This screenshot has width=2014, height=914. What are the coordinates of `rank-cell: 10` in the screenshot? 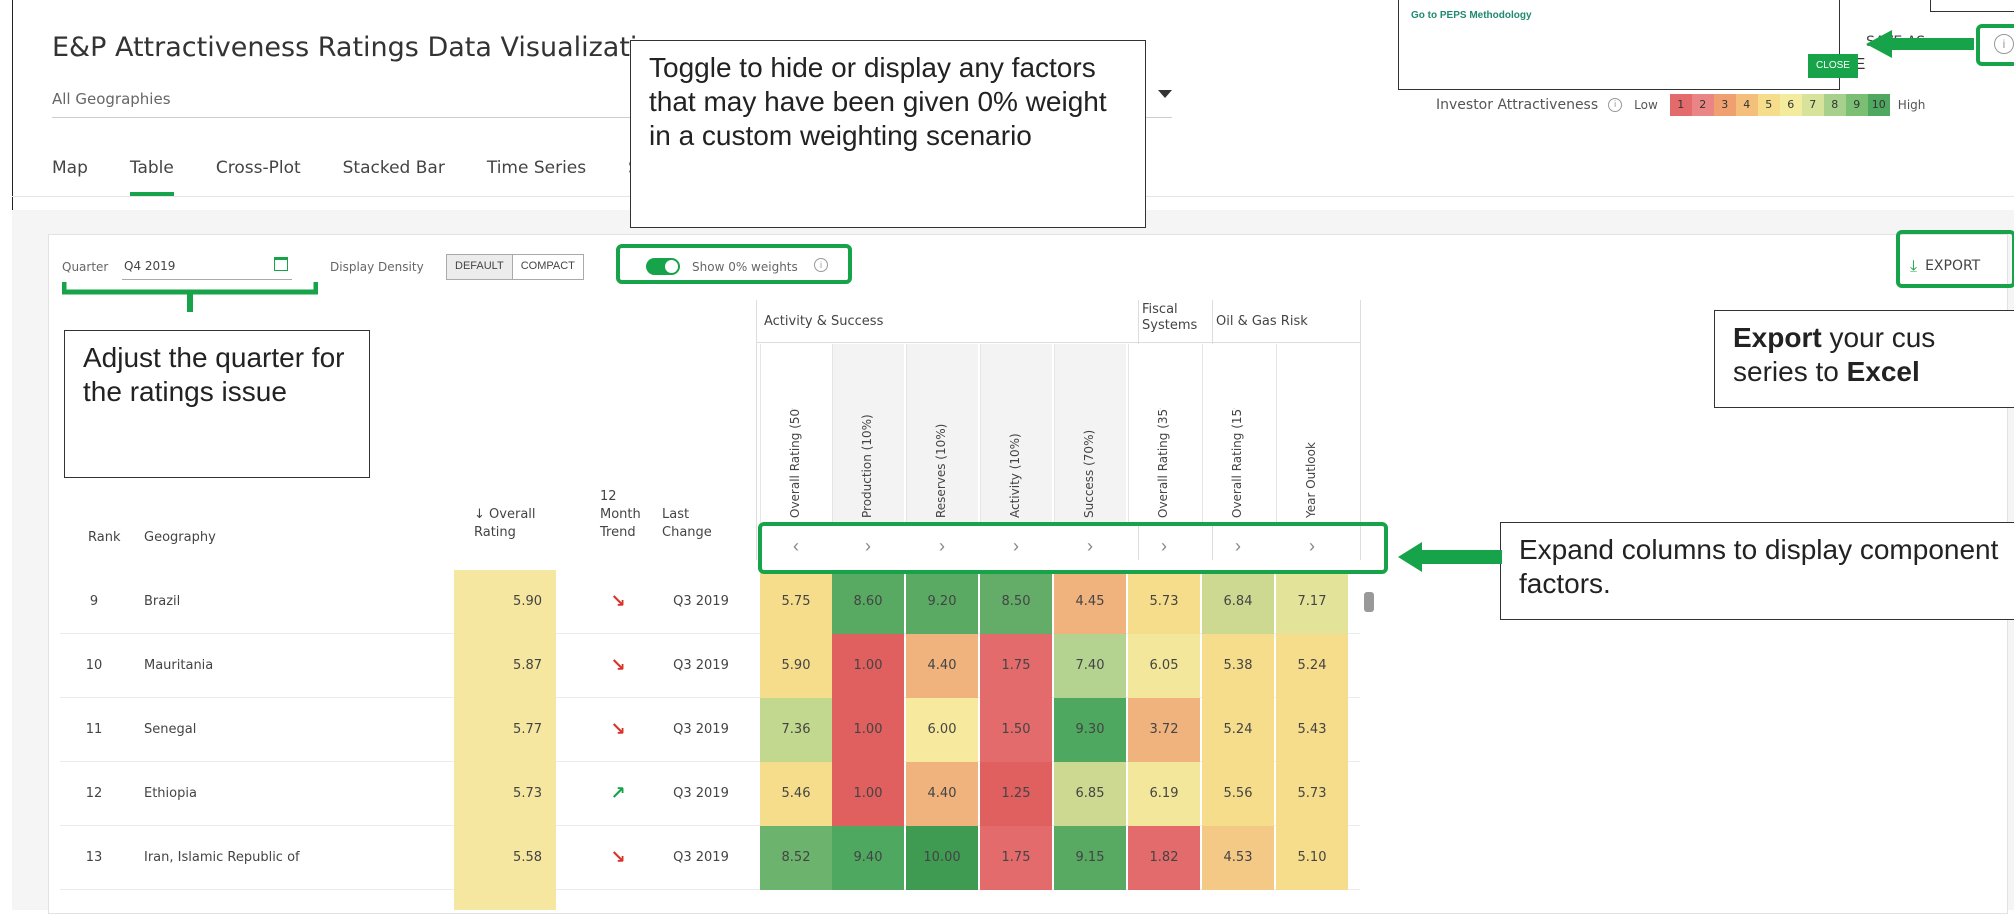 It's located at (94, 665).